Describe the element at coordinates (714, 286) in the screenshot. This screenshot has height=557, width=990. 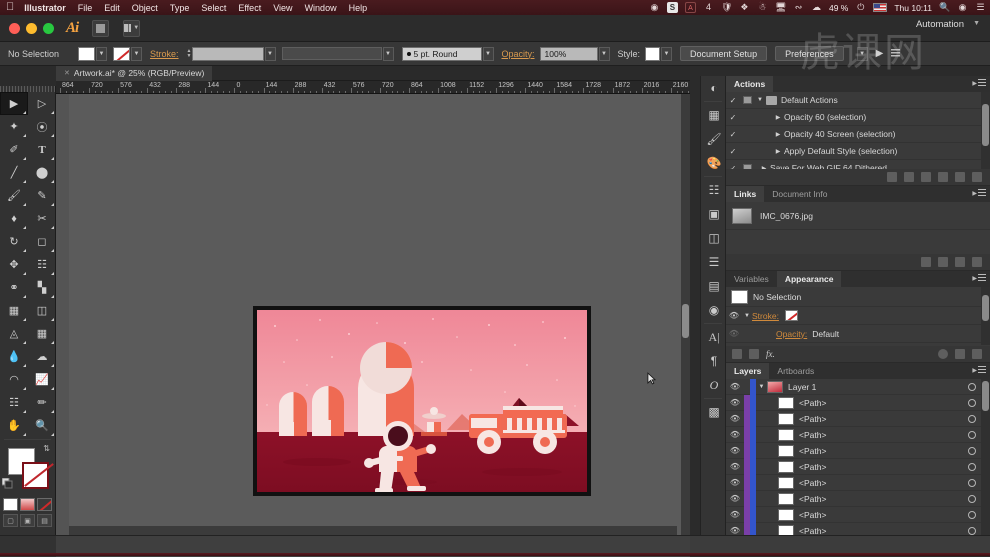
I see `graphic-styles-panel-icon: ▤` at that location.